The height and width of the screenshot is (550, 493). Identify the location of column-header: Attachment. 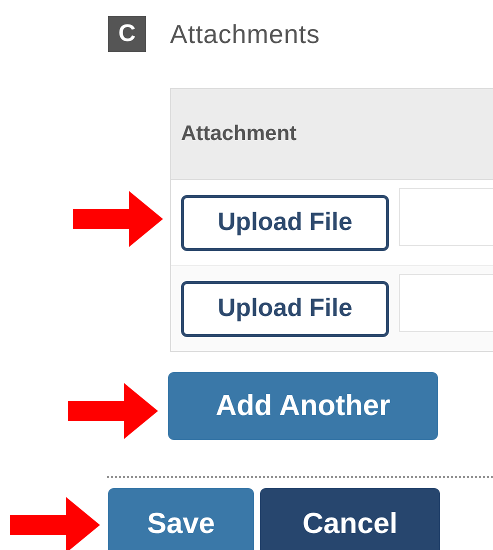
(239, 134).